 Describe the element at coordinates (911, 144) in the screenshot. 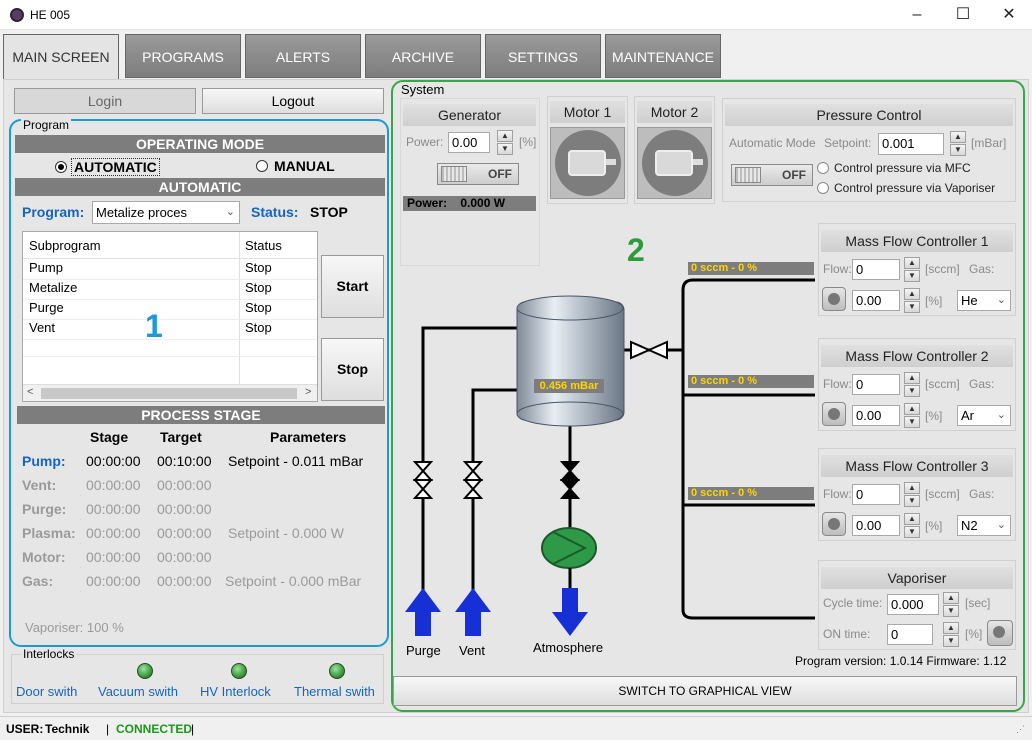

I see `pressure-setpoint-input: 0.001` at that location.